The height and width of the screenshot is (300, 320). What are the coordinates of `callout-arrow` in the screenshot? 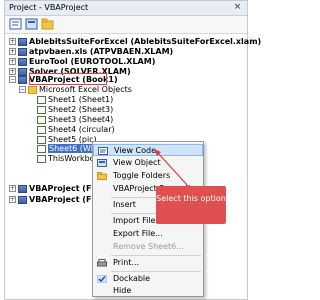 It's located at (171, 168).